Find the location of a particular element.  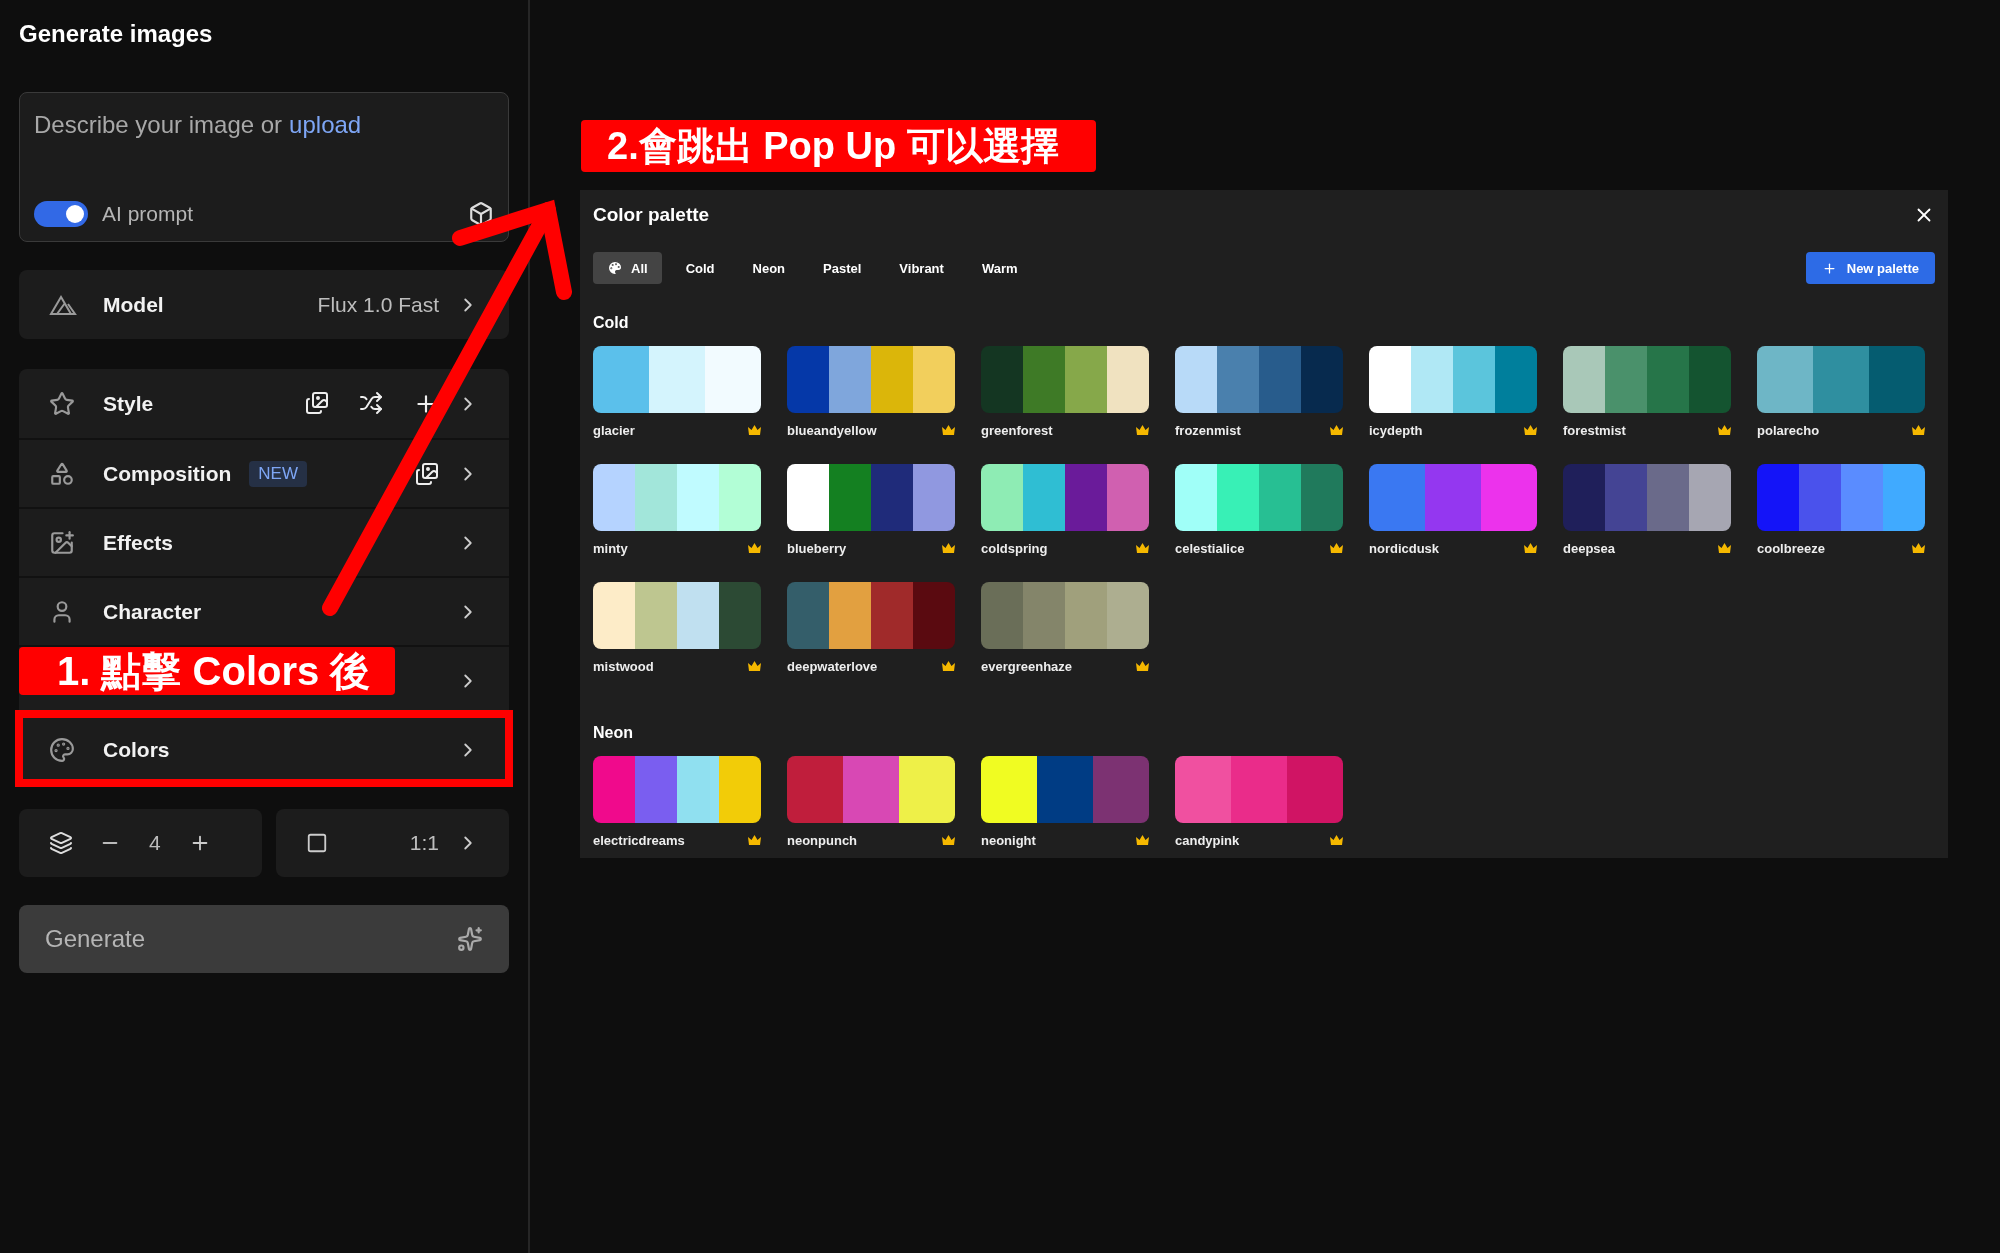

new-palette-button: New palette is located at coordinates (1870, 268).